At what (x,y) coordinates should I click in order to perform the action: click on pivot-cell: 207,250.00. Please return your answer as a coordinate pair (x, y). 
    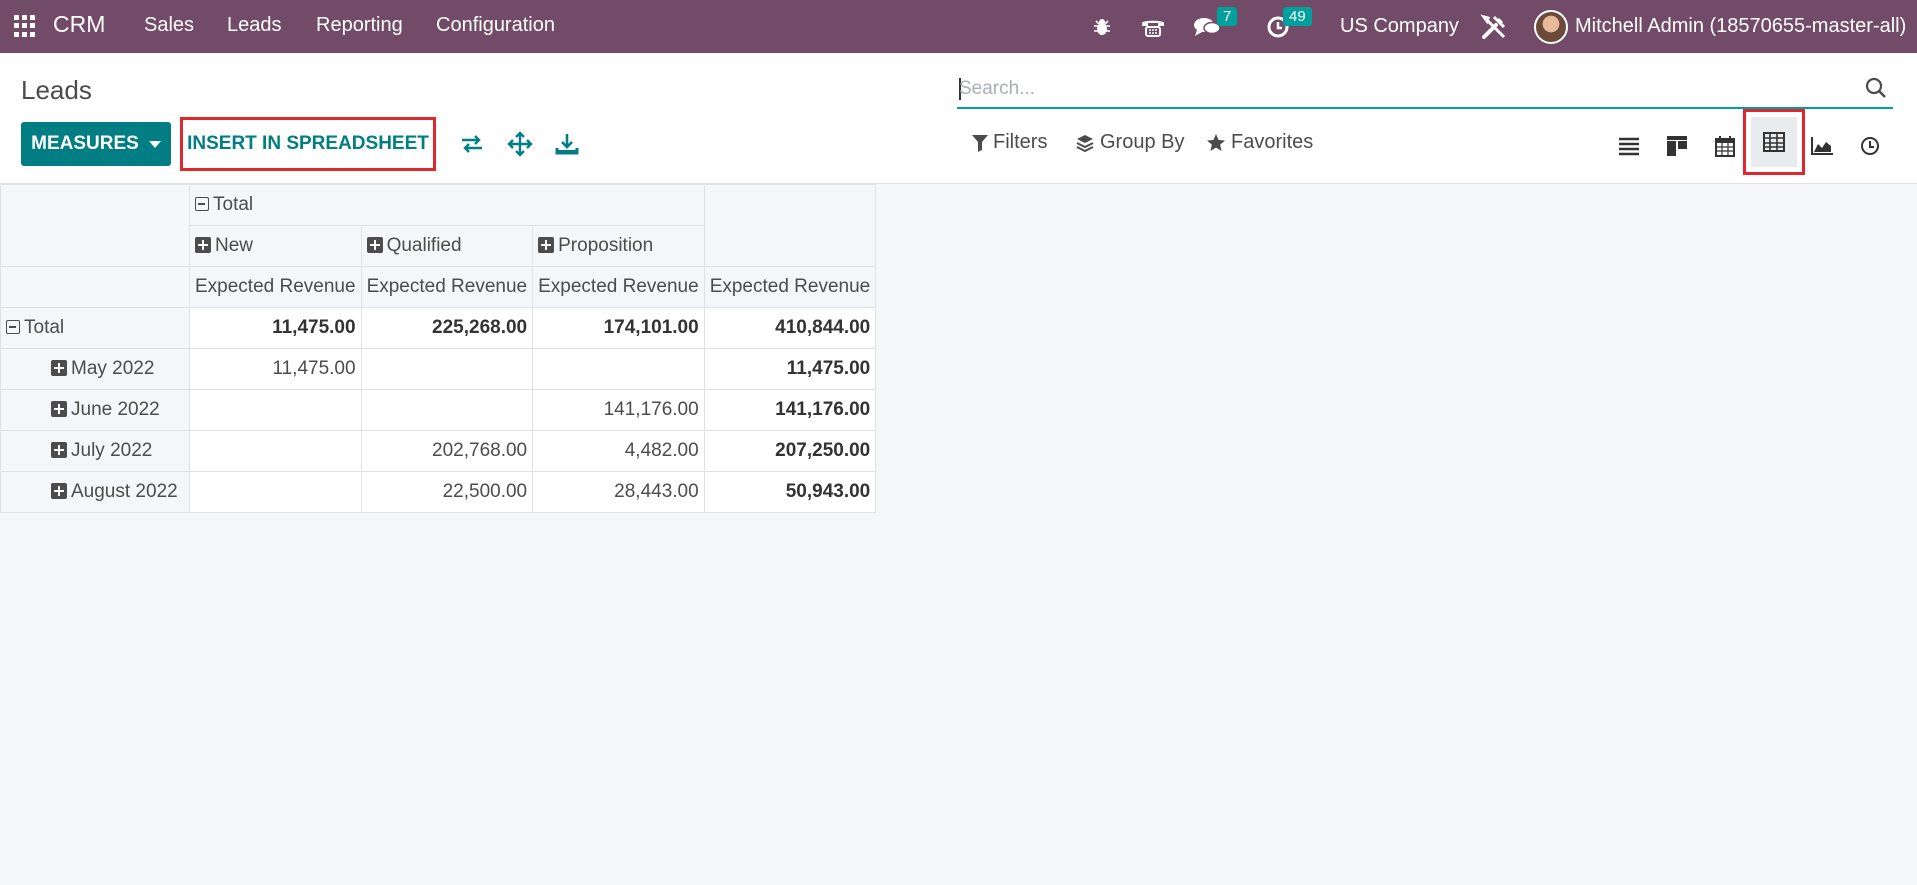
    Looking at the image, I should click on (790, 451).